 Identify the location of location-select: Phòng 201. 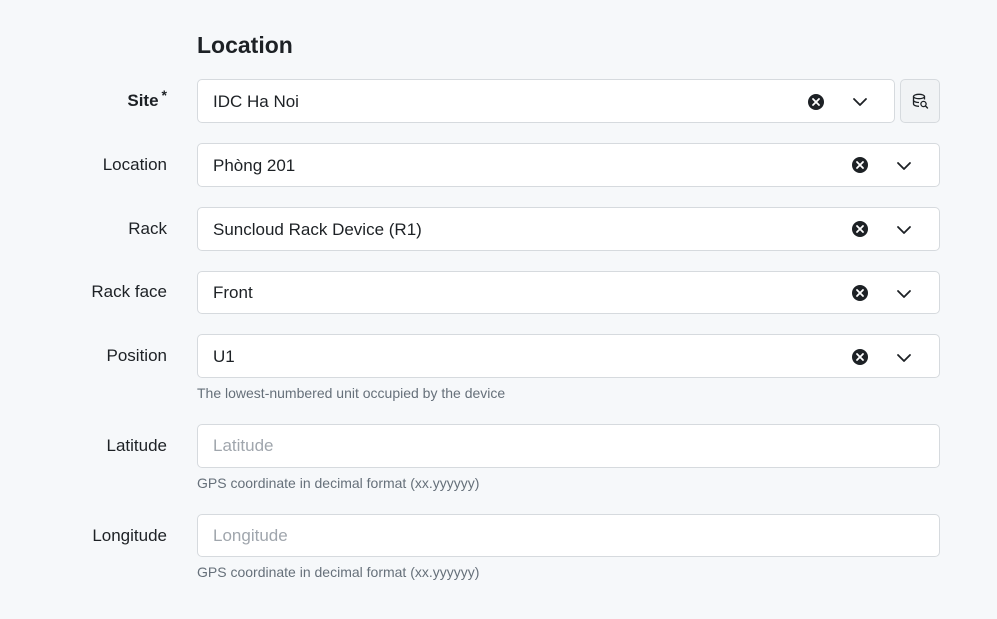
(568, 165).